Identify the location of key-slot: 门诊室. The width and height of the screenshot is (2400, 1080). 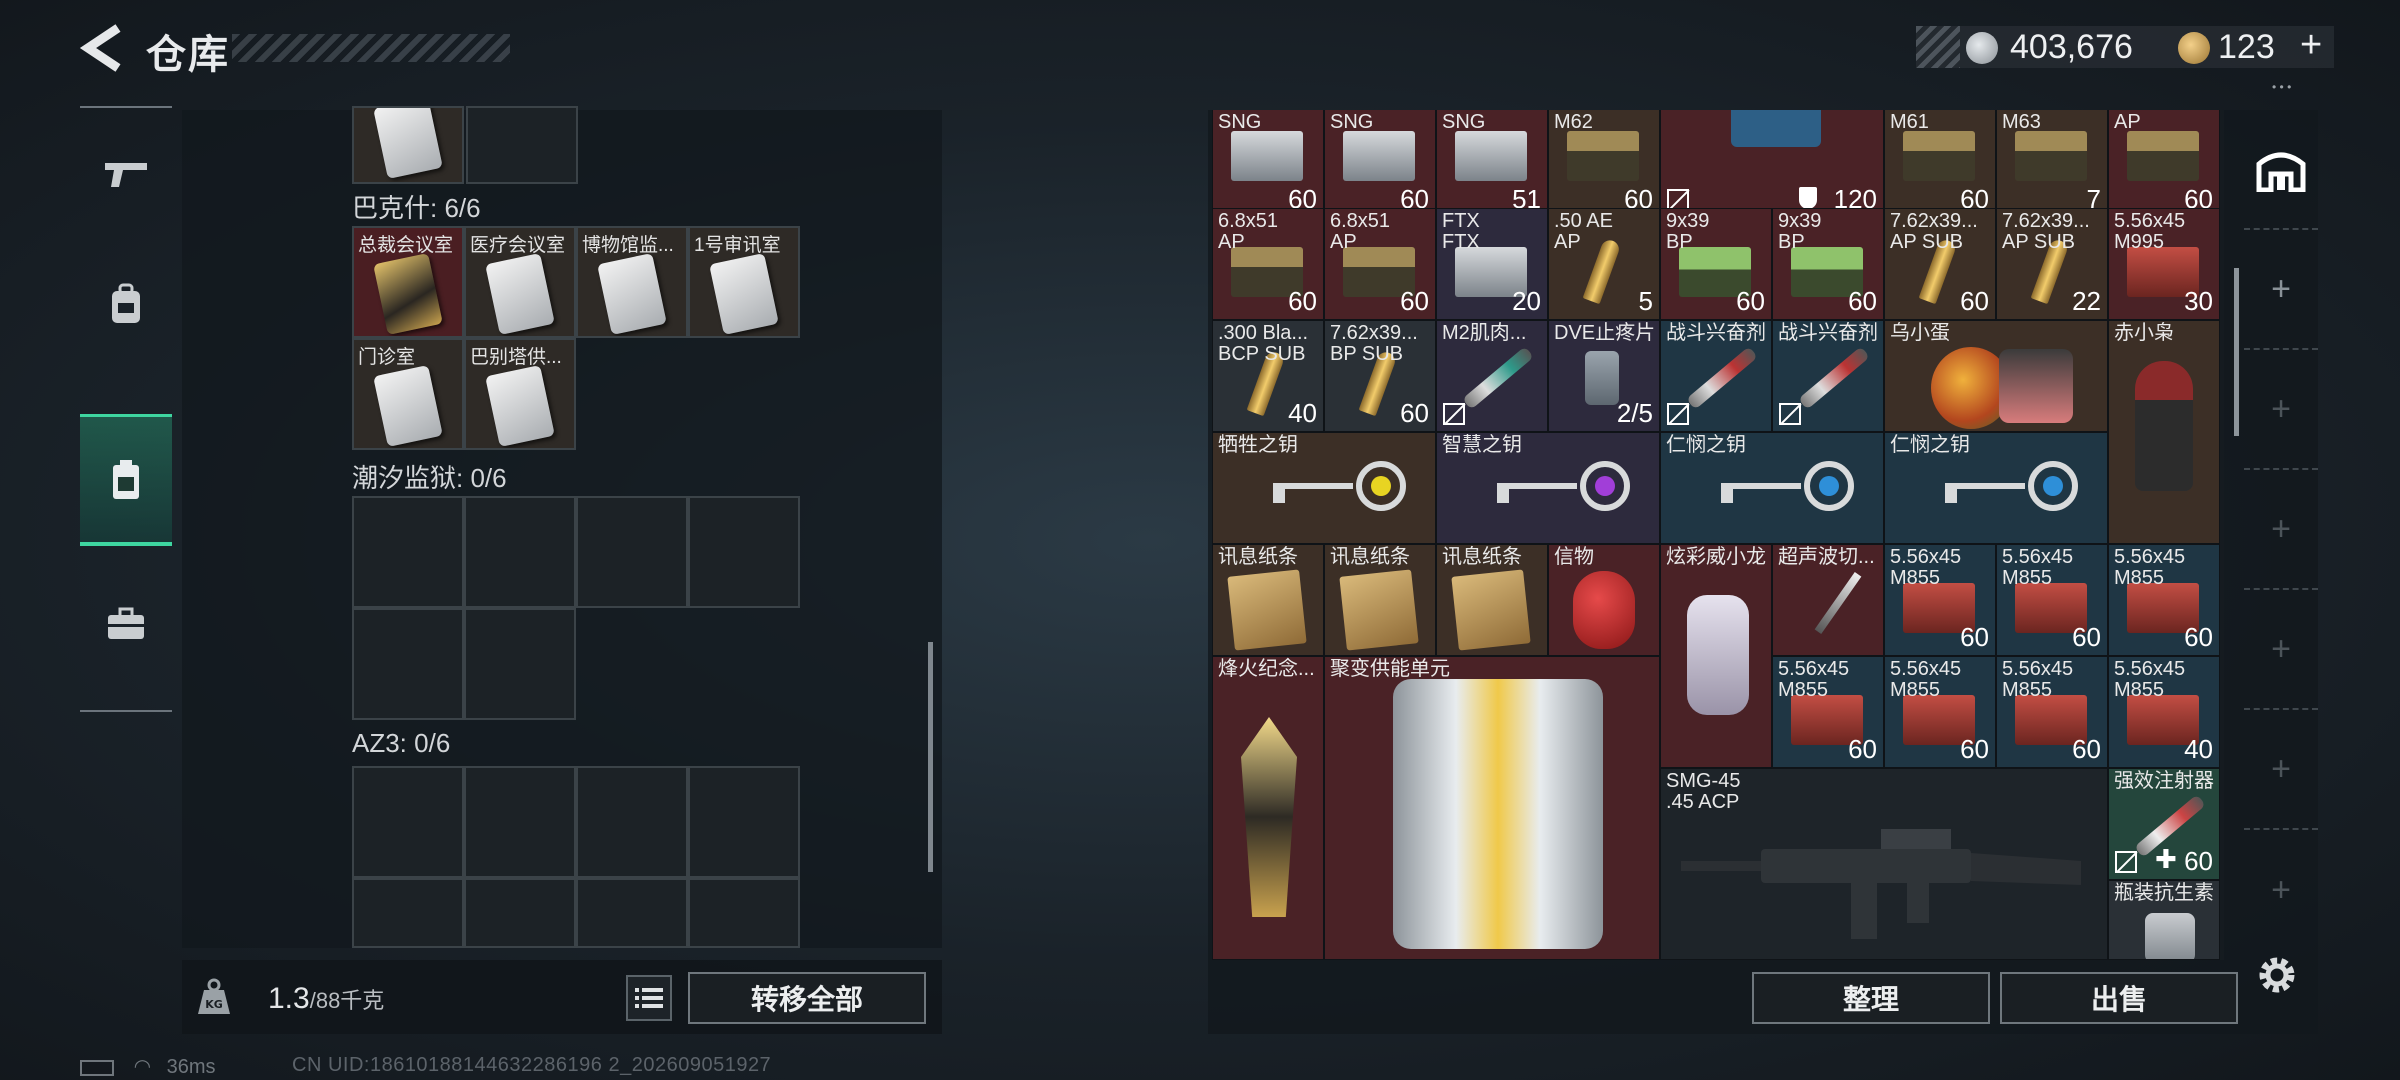
(408, 394).